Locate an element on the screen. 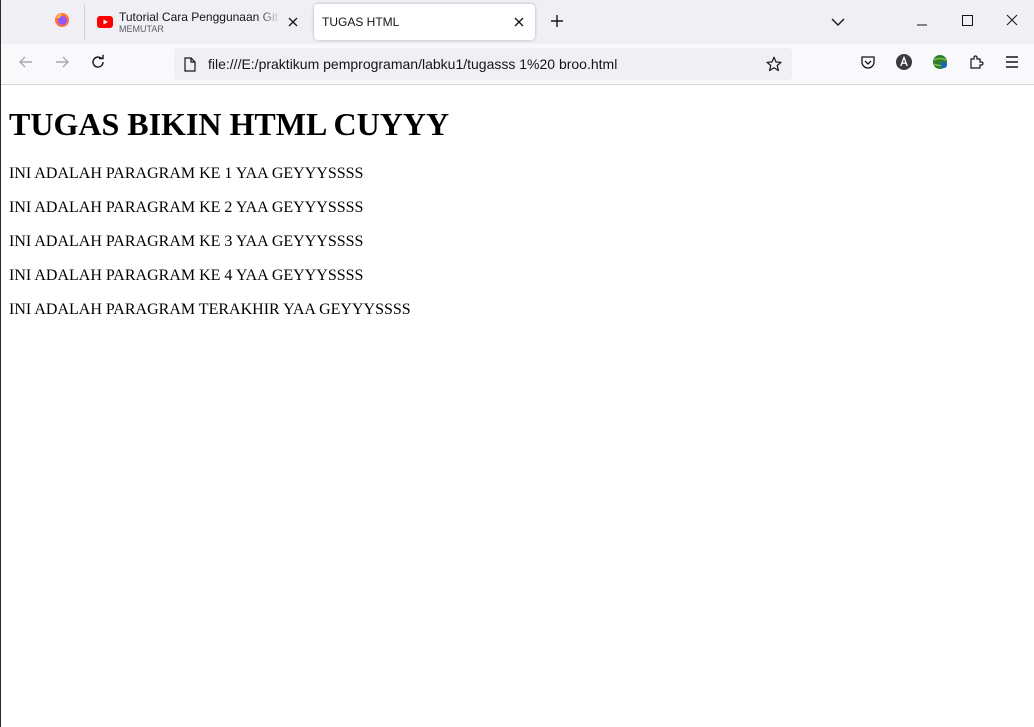 The height and width of the screenshot is (727, 1034). arrow-left-icon is located at coordinates (26, 64).